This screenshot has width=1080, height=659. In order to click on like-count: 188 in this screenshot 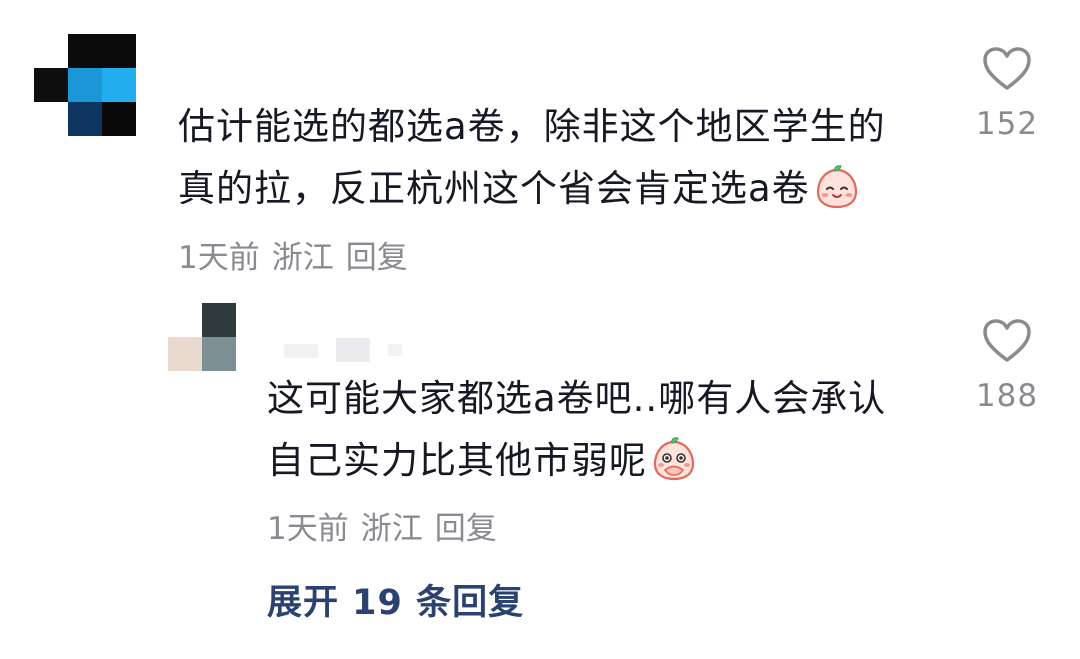, I will do `click(1007, 396)`.